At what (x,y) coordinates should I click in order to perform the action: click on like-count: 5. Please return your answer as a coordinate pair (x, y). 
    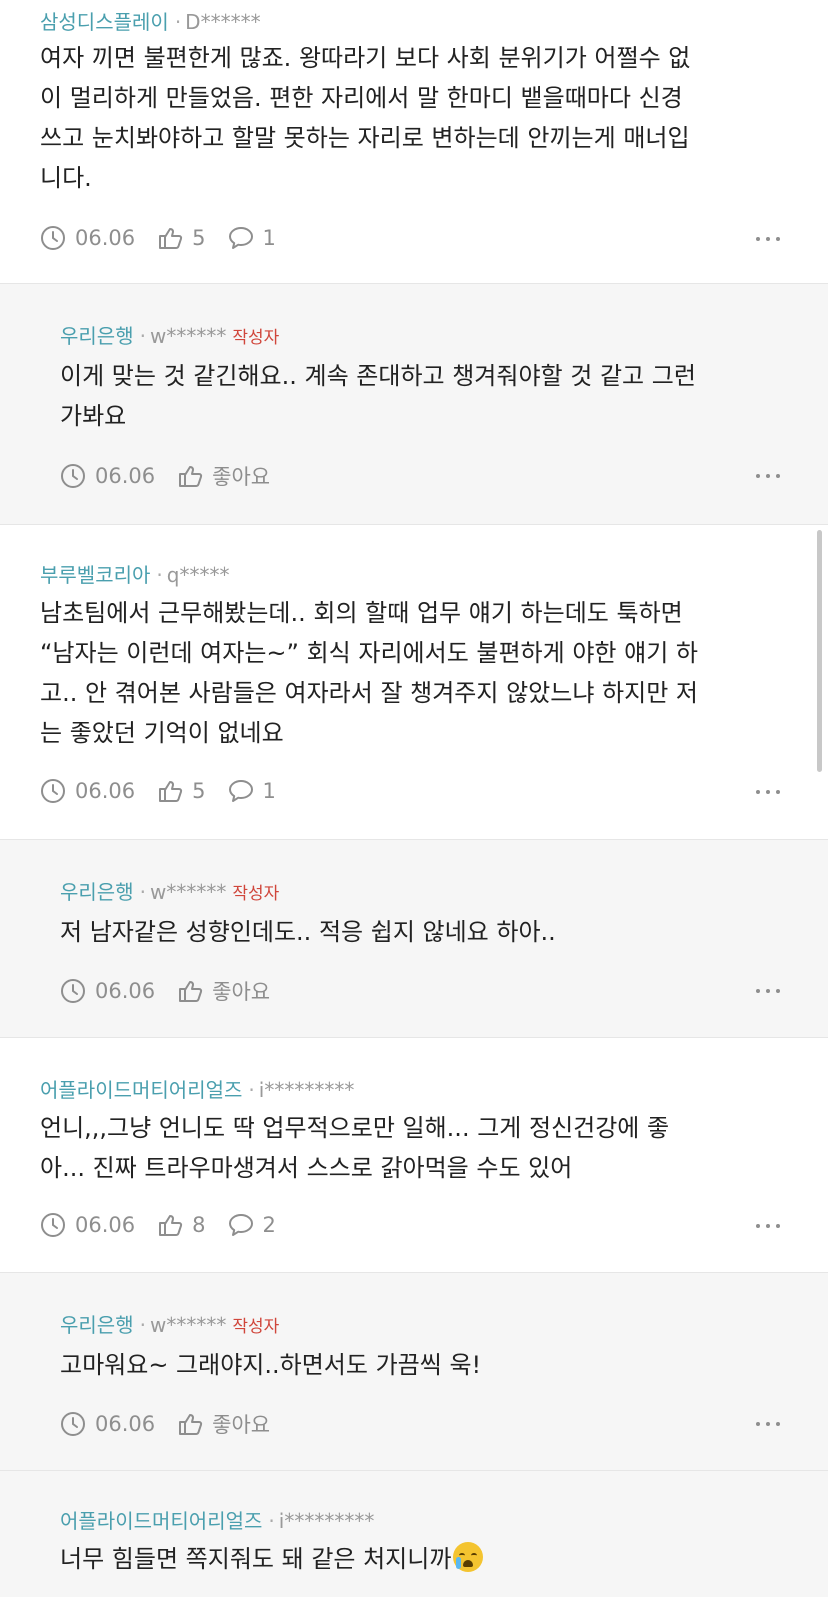
    Looking at the image, I should click on (199, 238).